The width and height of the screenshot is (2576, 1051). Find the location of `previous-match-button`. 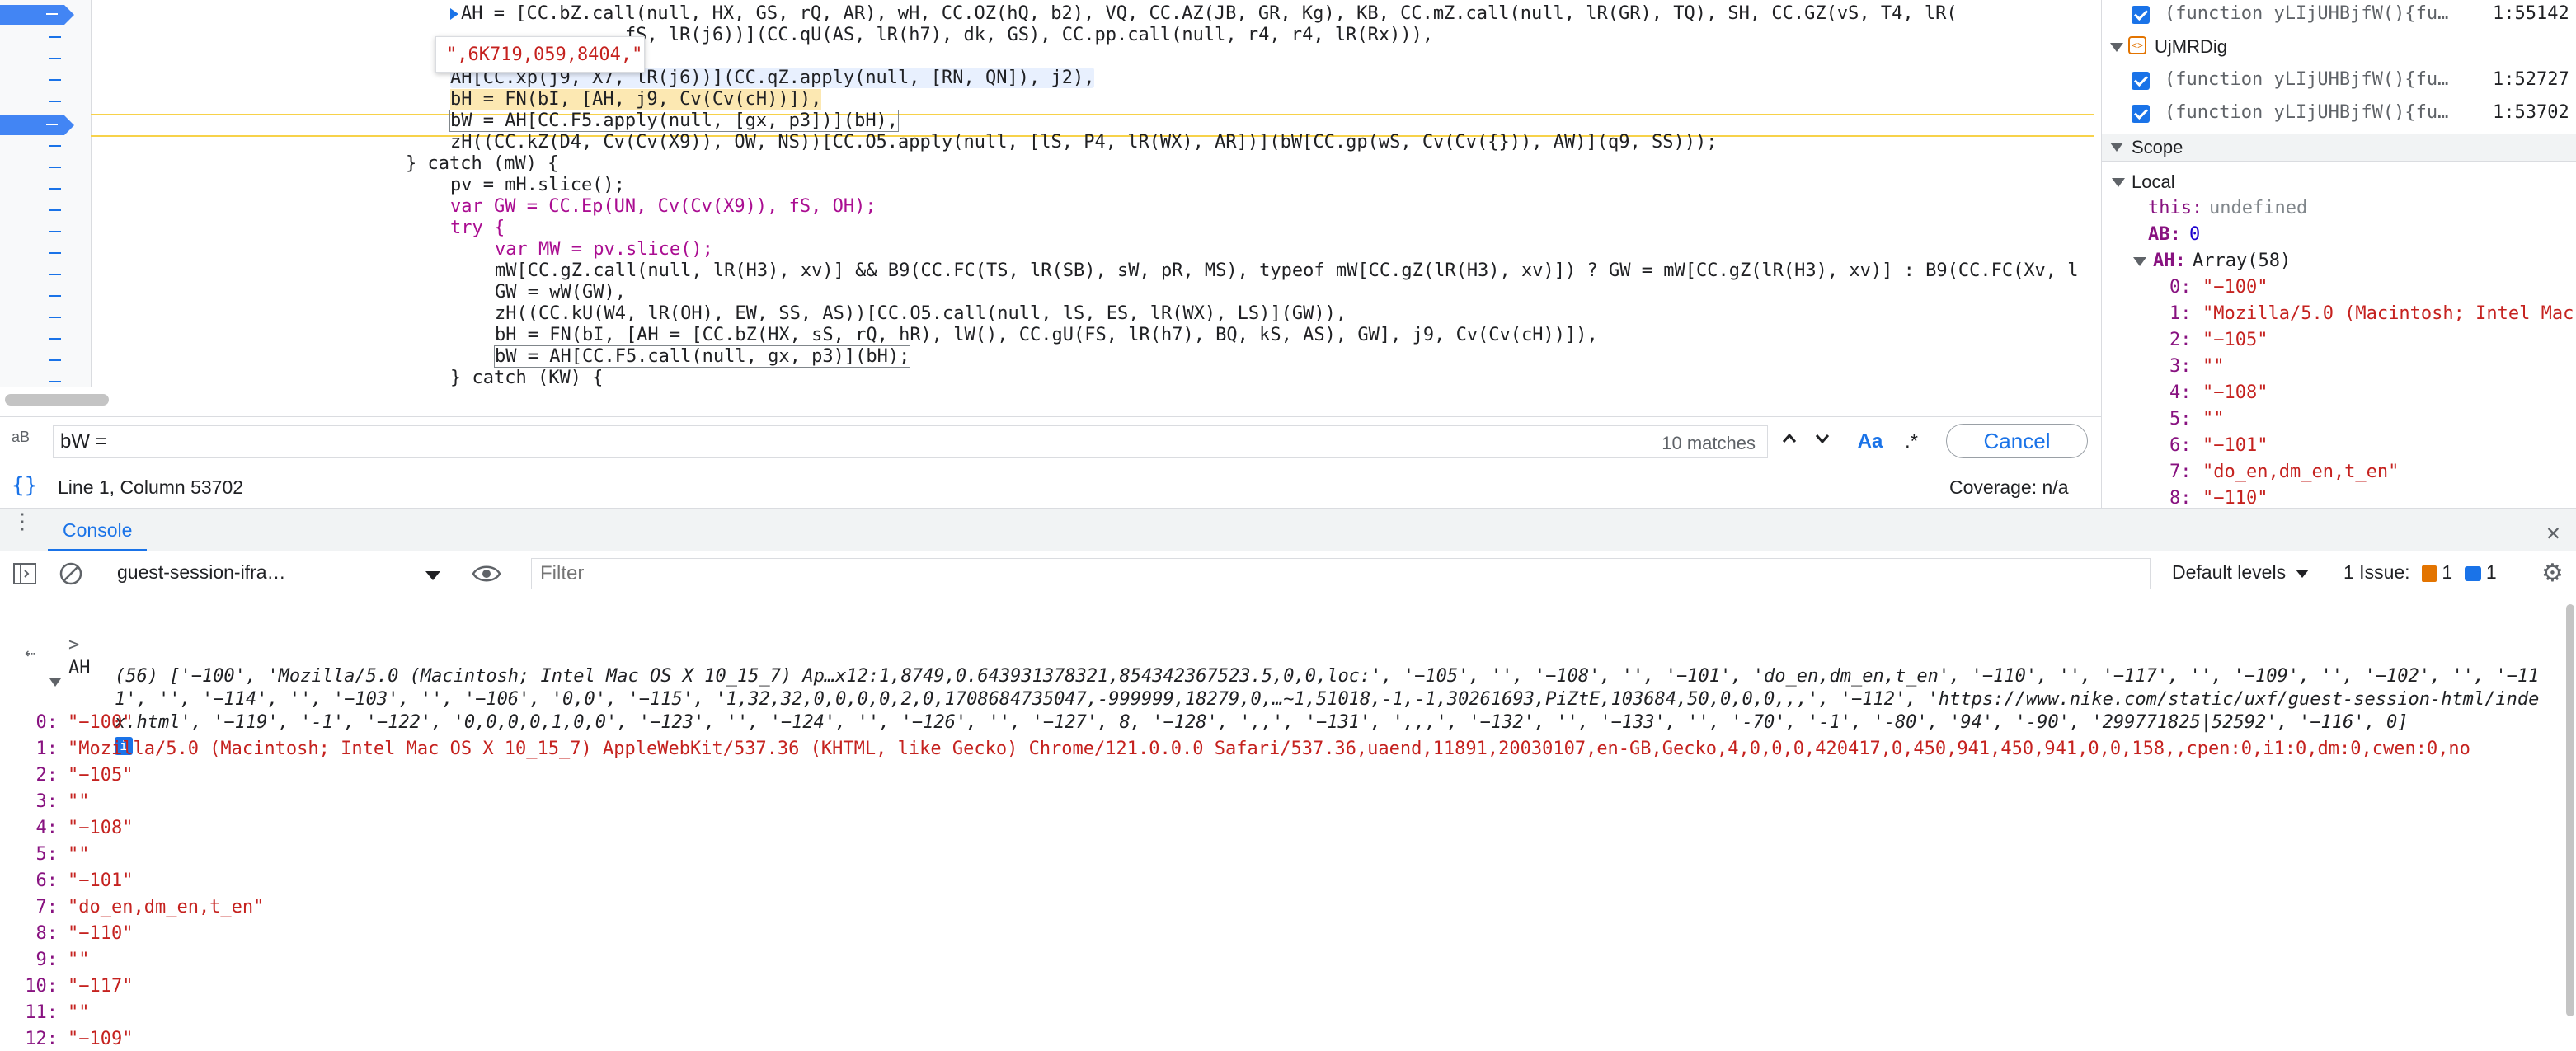

previous-match-button is located at coordinates (1789, 442).